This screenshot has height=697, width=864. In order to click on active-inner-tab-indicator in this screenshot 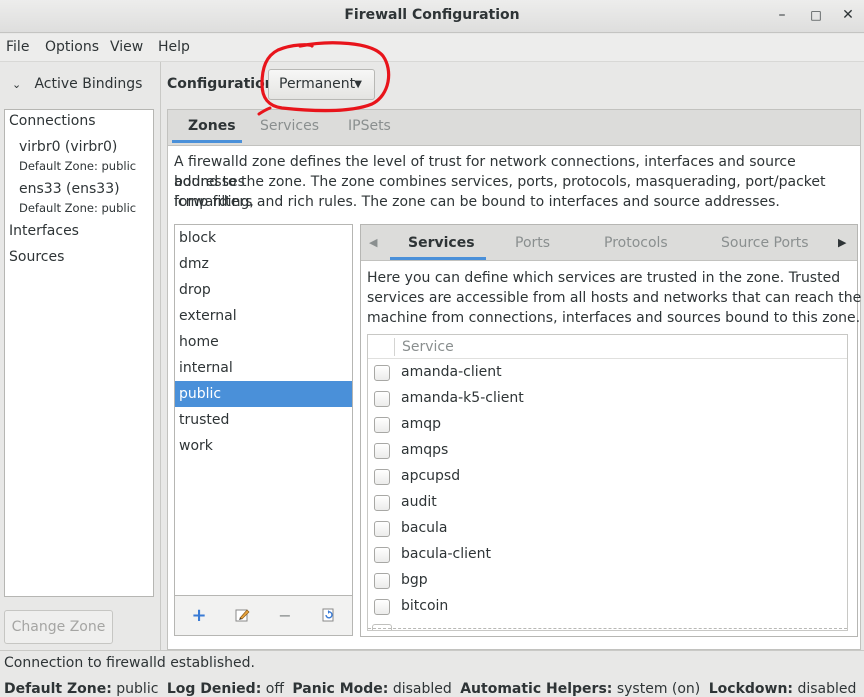, I will do `click(438, 258)`.